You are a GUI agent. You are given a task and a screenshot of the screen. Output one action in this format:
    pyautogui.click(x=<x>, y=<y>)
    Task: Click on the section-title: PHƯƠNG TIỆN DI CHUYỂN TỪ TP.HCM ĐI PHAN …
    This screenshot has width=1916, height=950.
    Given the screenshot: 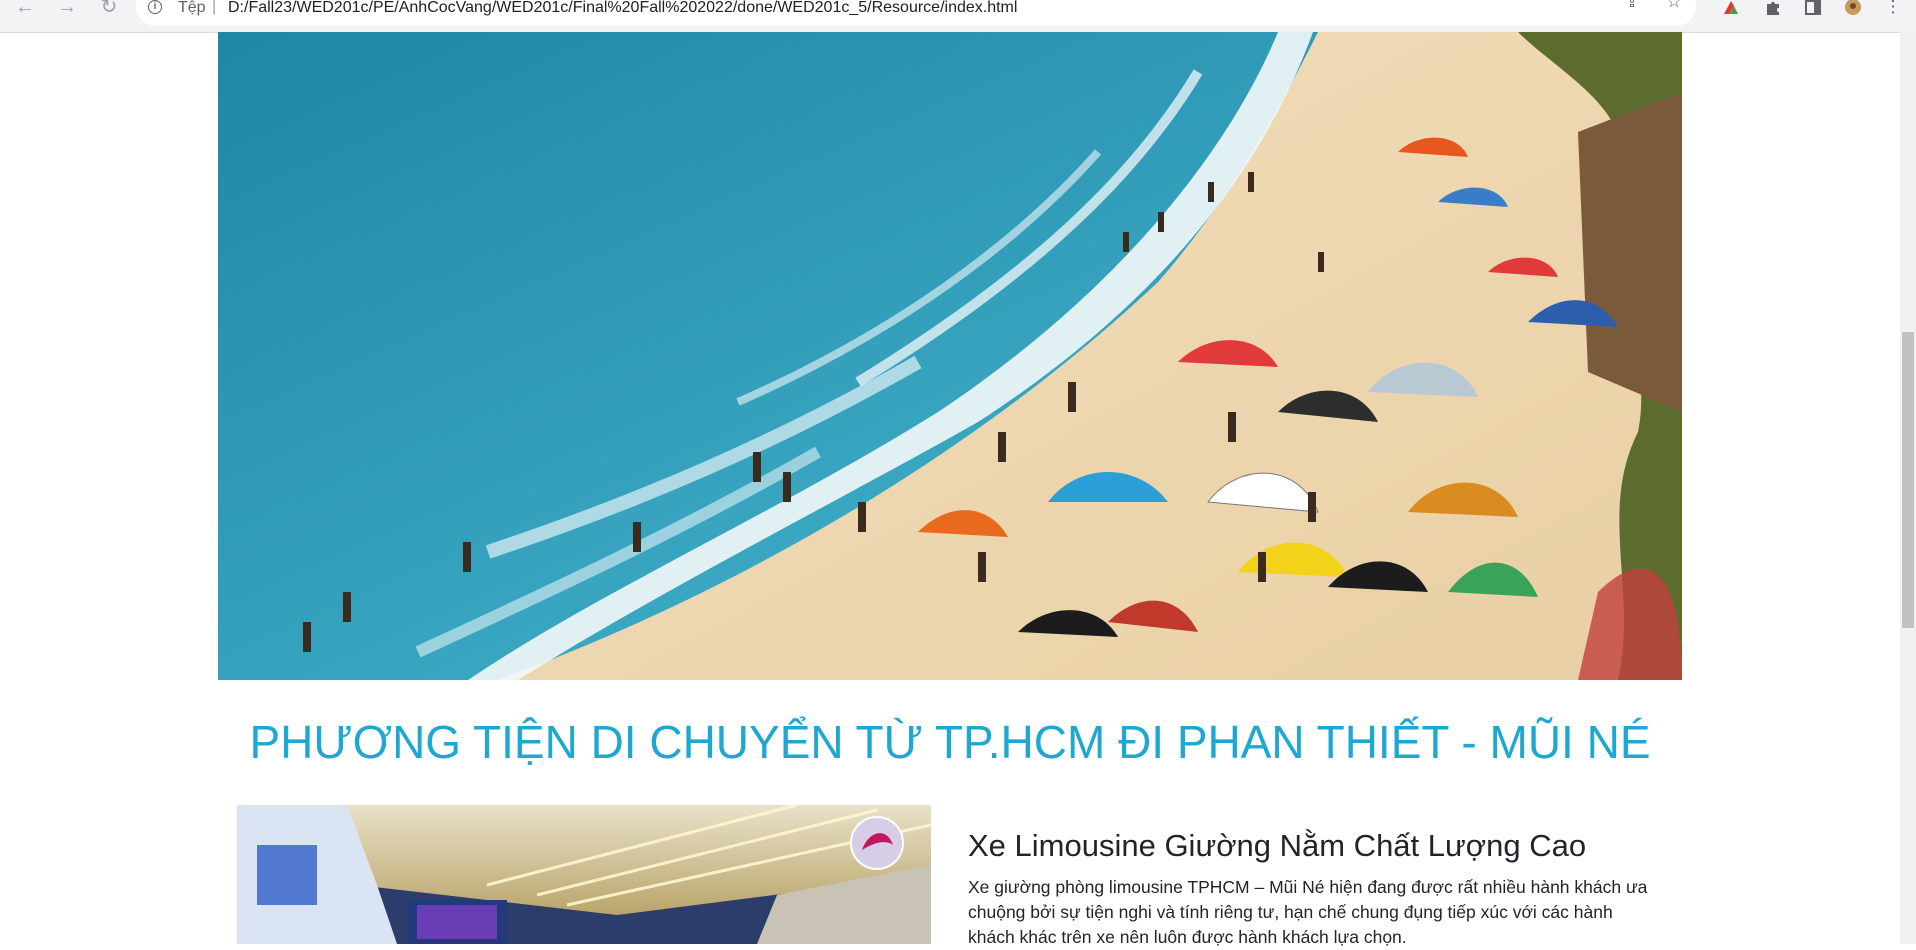 What is the action you would take?
    pyautogui.click(x=950, y=742)
    